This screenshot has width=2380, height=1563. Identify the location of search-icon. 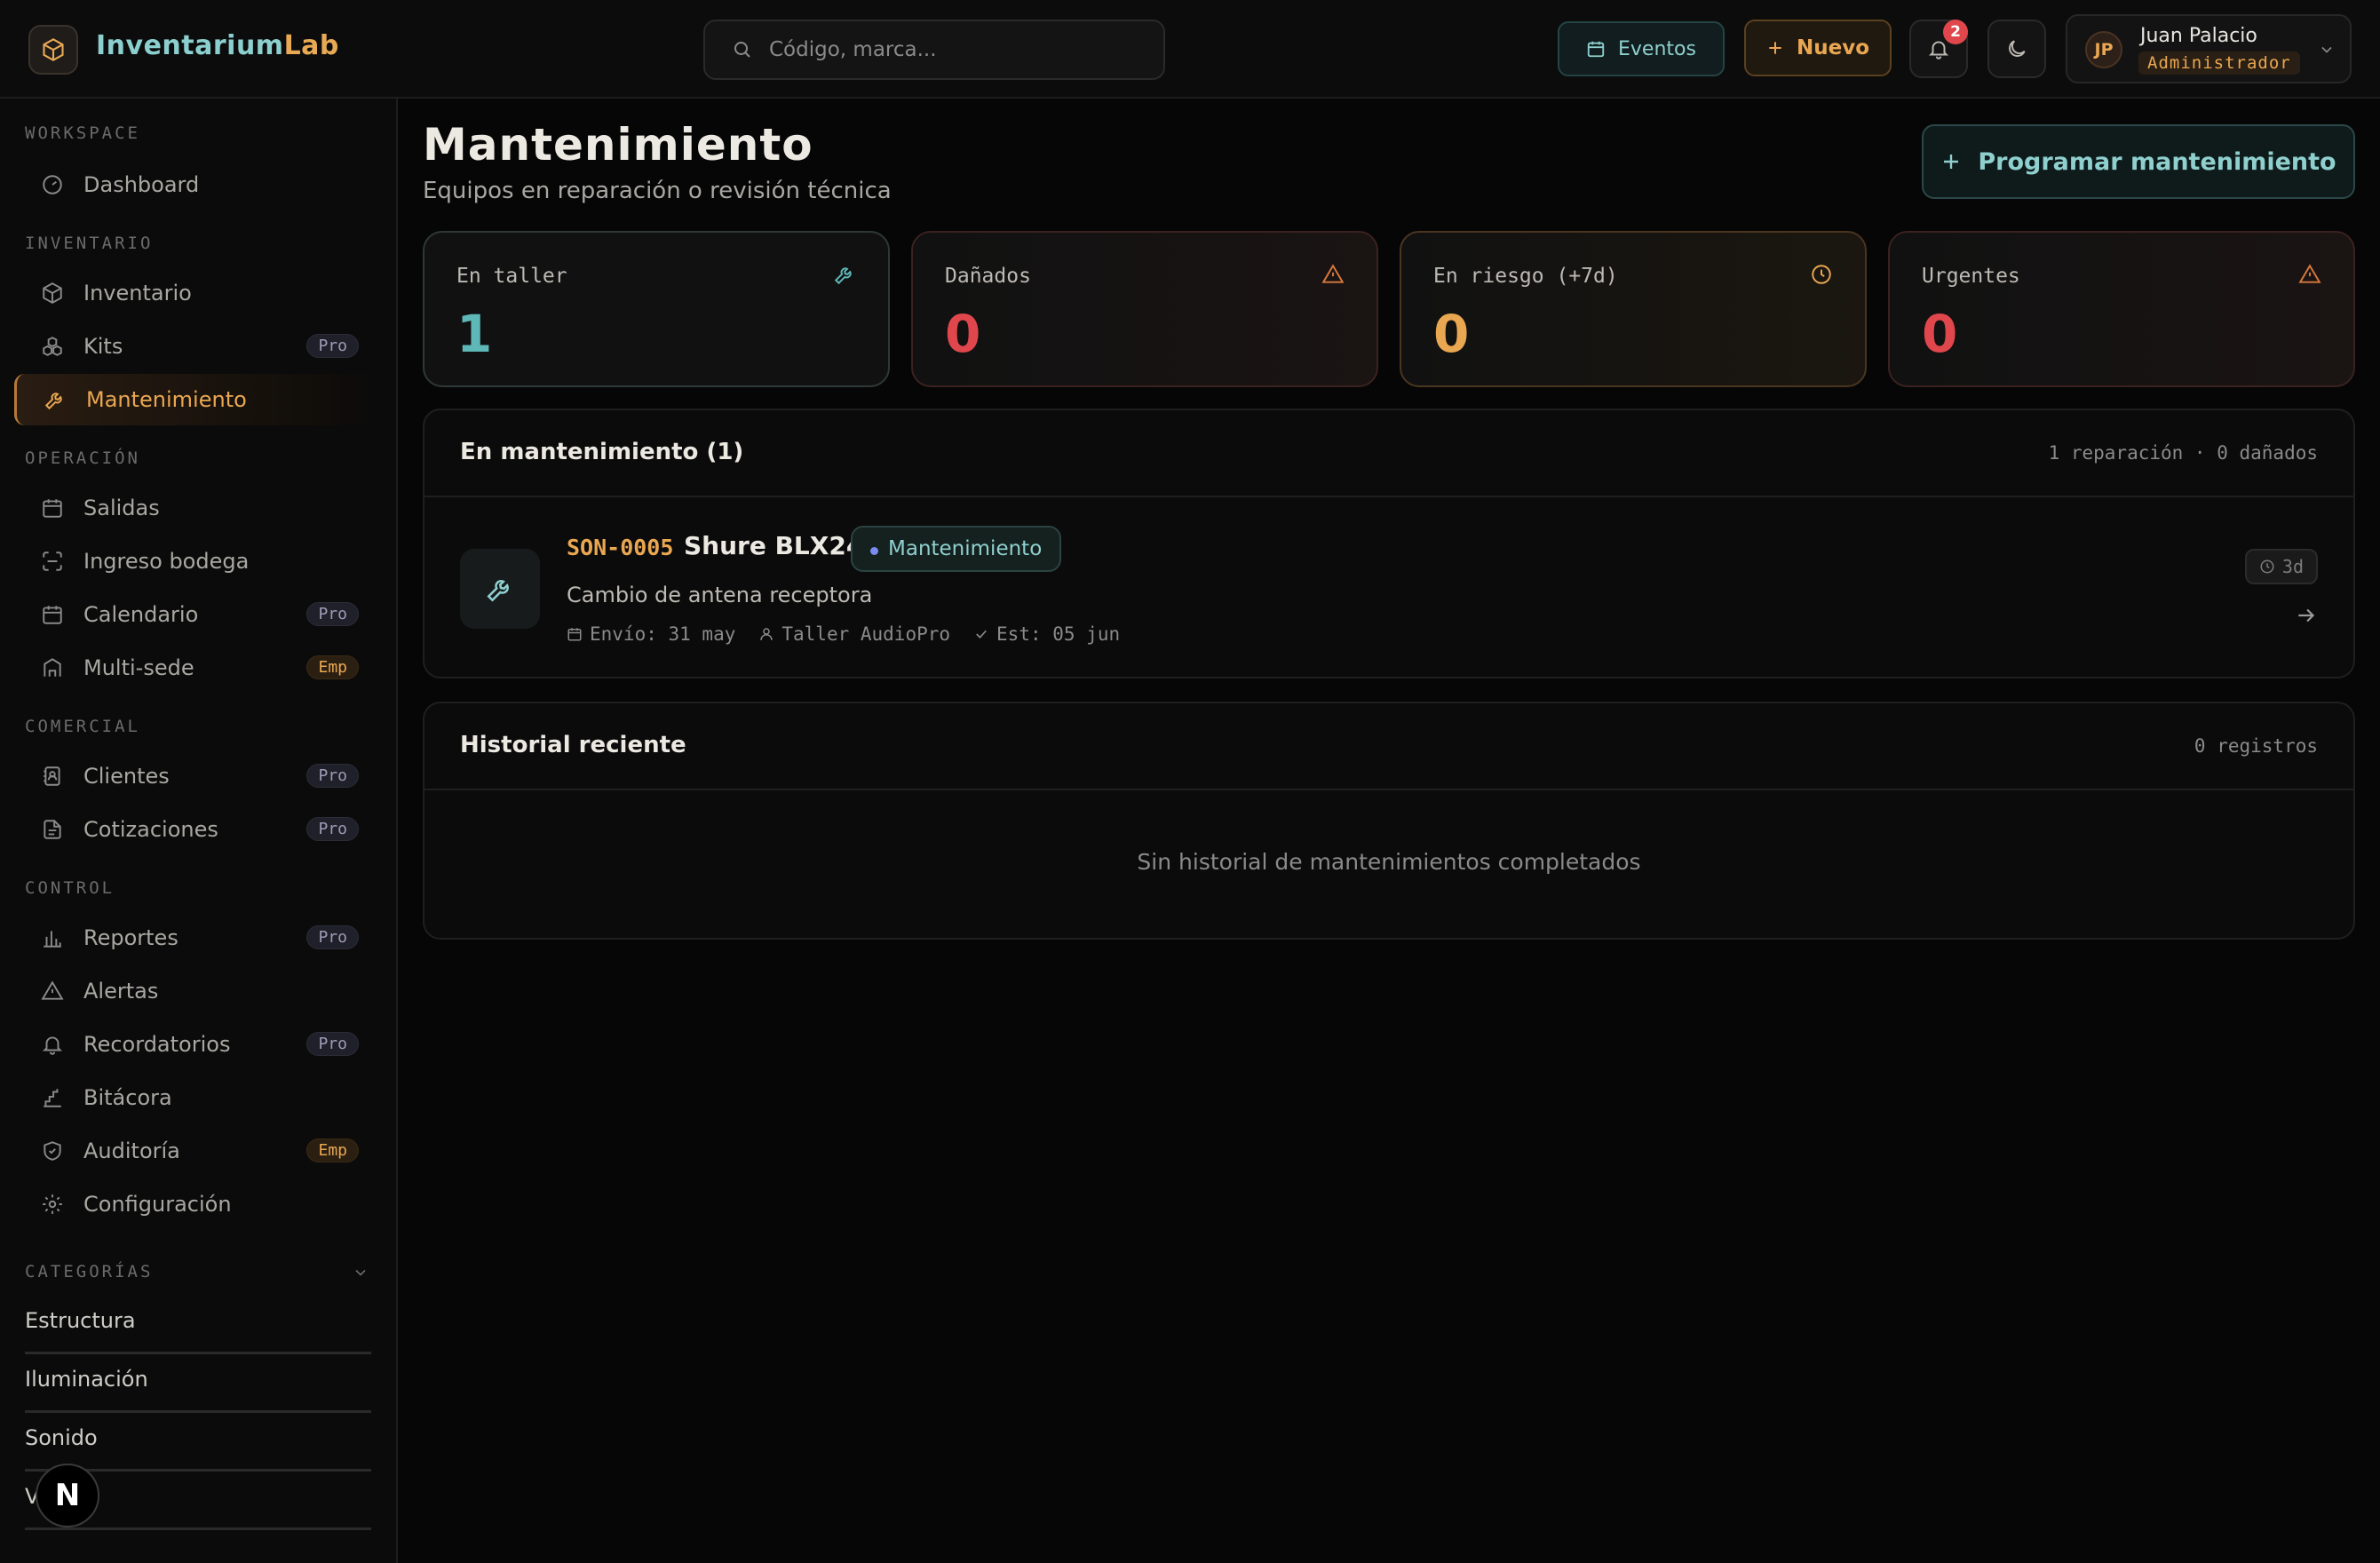
(742, 49).